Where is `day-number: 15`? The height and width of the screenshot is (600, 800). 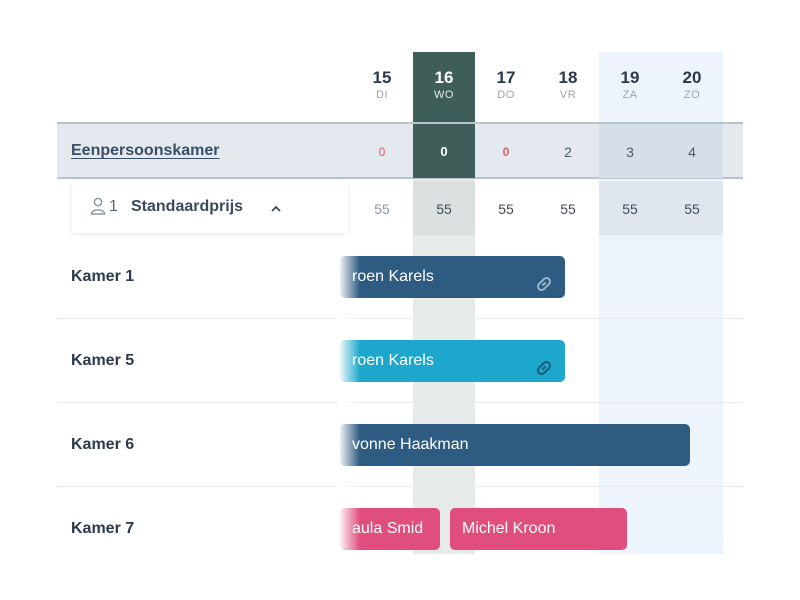 day-number: 15 is located at coordinates (382, 77).